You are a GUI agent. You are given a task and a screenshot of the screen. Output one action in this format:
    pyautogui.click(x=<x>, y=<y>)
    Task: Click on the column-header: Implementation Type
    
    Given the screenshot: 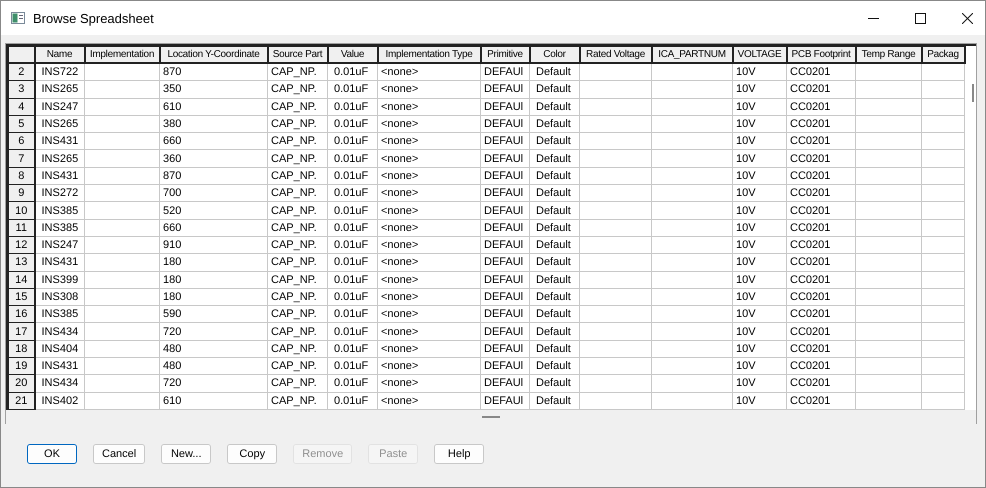 What is the action you would take?
    pyautogui.click(x=429, y=54)
    